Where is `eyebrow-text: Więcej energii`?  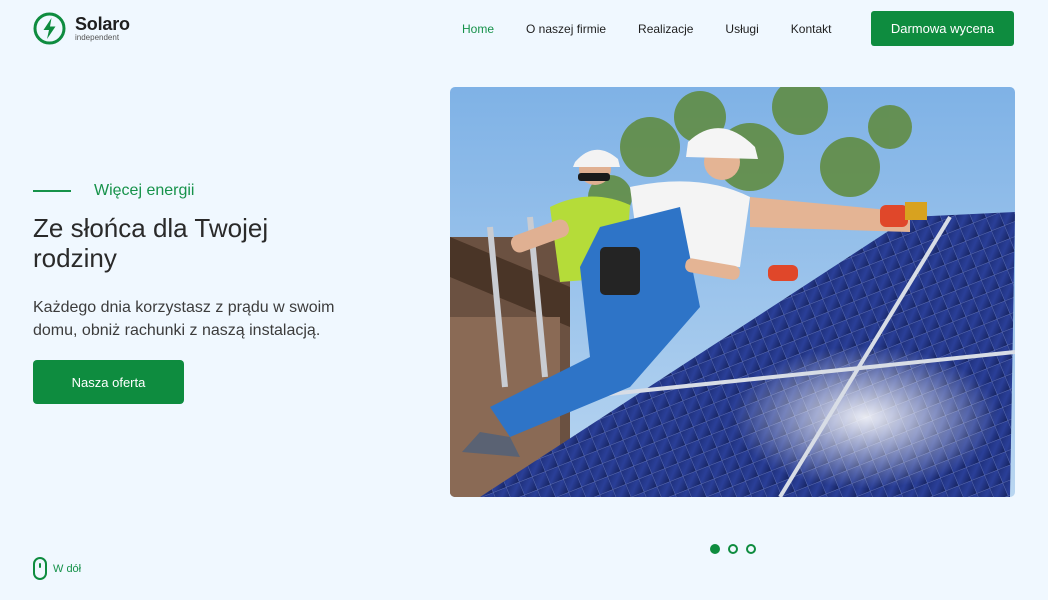 eyebrow-text: Więcej energii is located at coordinates (144, 190).